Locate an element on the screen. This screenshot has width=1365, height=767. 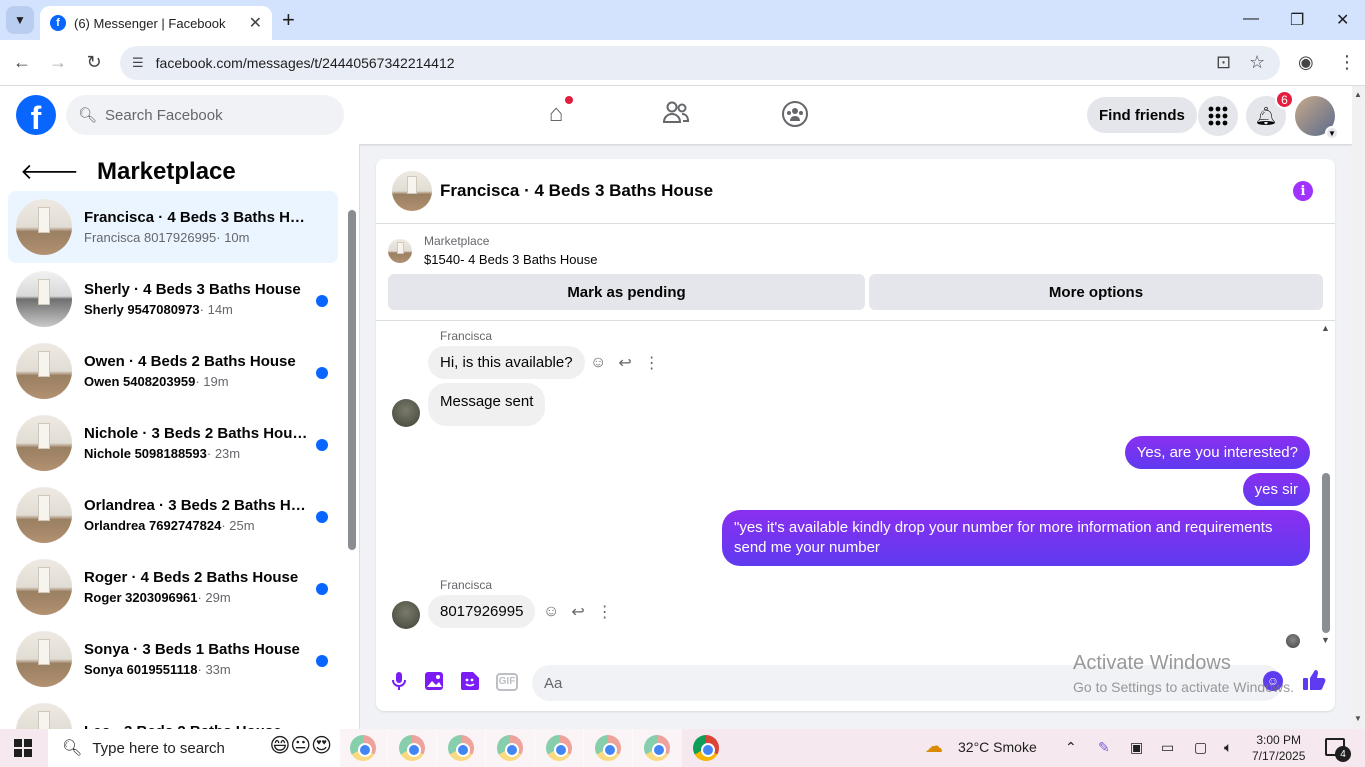
gif-icon: GIF is located at coordinates (507, 682).